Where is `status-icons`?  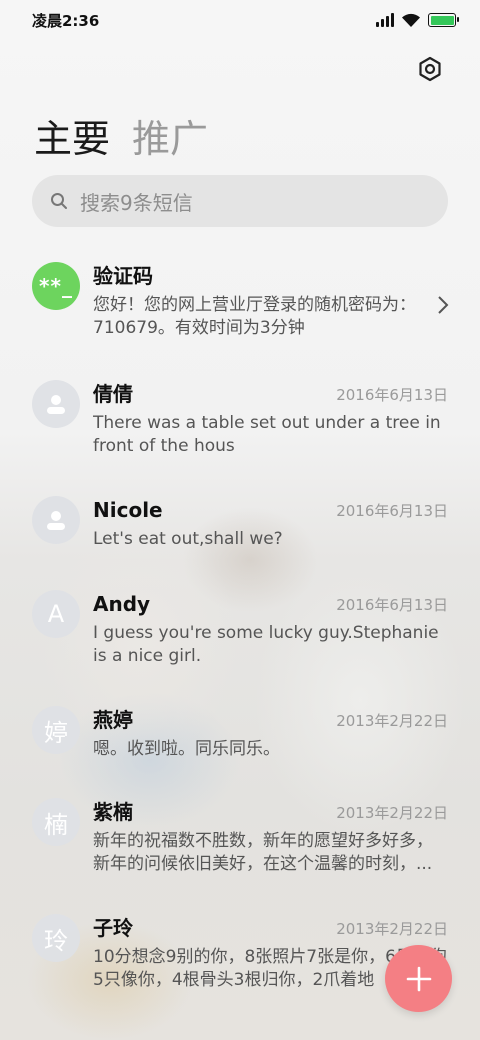 status-icons is located at coordinates (417, 20).